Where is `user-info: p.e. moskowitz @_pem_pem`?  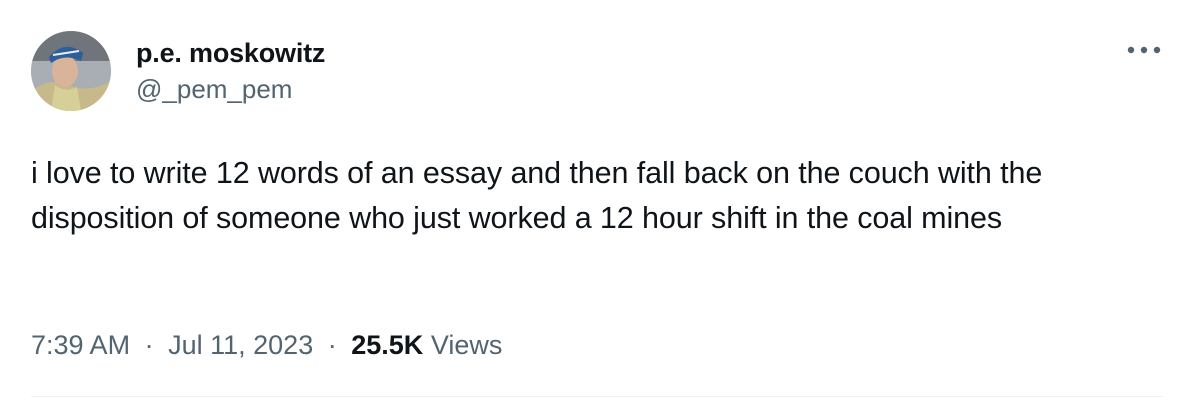 user-info: p.e. moskowitz @_pem_pem is located at coordinates (230, 71).